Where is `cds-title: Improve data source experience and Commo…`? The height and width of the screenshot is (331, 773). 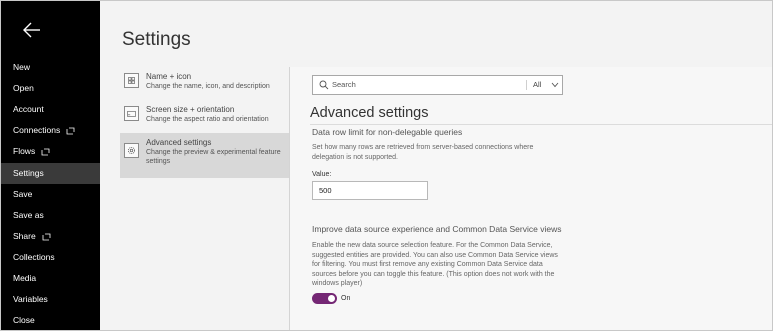 cds-title: Improve data source experience and Commo… is located at coordinates (437, 229).